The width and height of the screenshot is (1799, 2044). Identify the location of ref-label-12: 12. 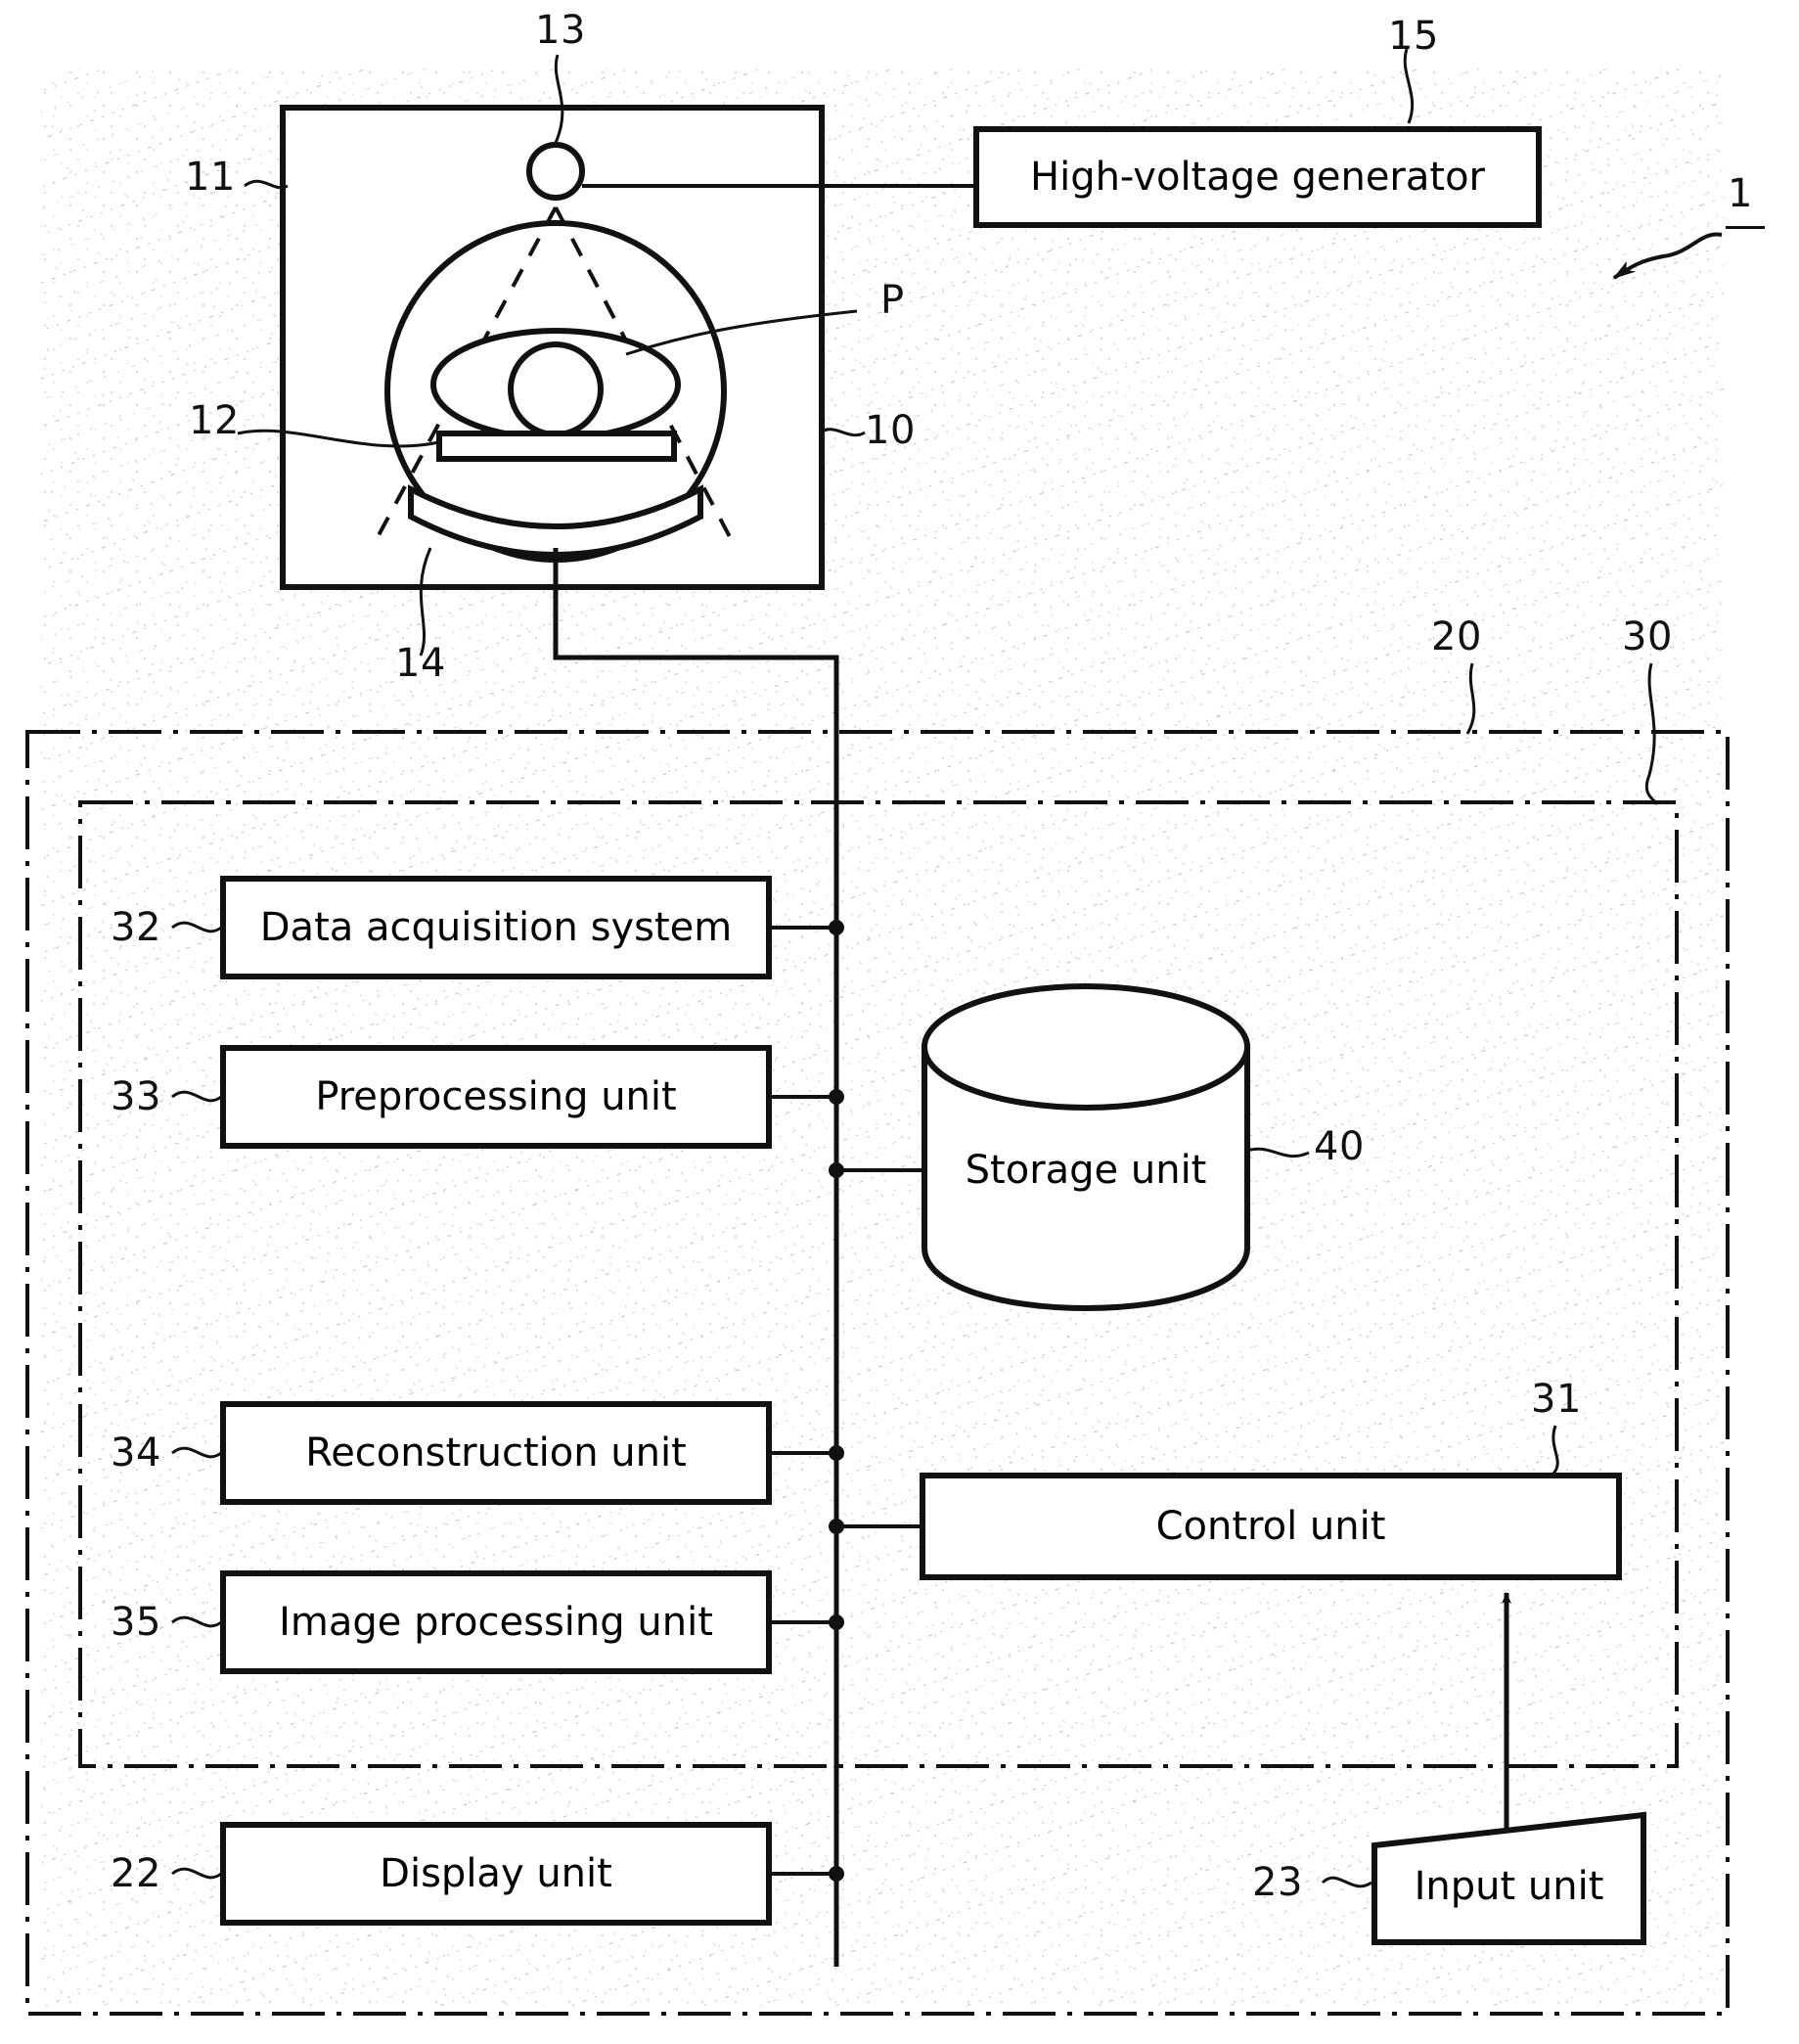
(214, 420).